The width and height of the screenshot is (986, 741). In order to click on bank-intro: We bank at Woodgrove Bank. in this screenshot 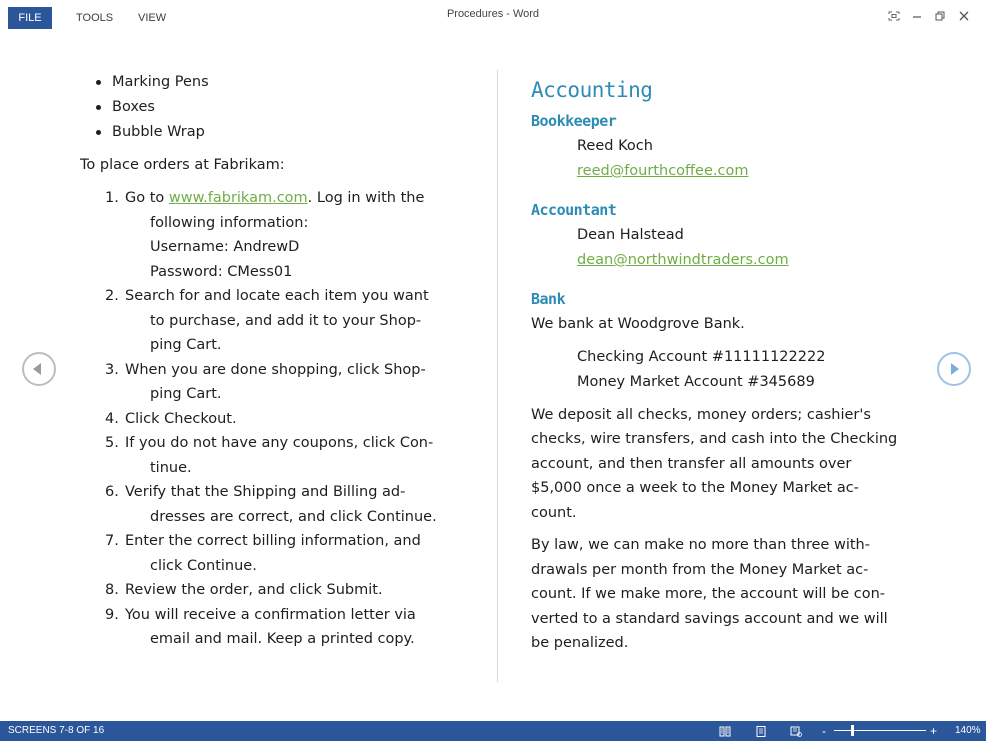, I will do `click(638, 324)`.